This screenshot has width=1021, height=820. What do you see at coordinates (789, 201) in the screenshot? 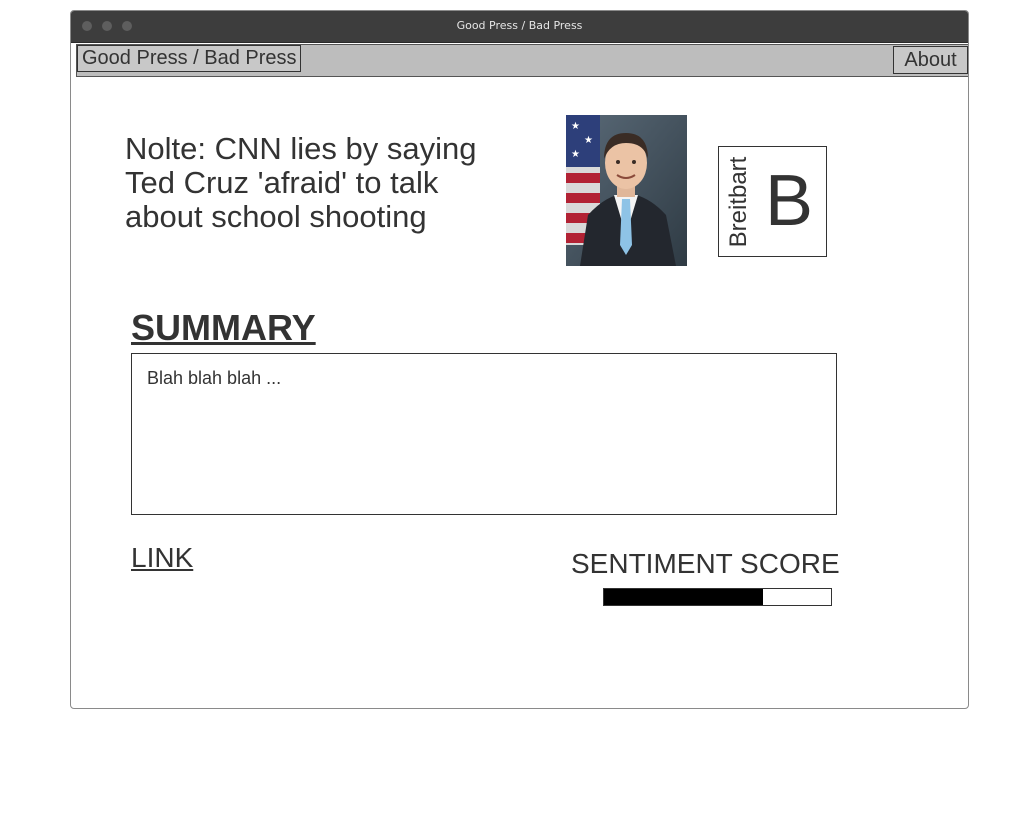
I see `source-grade: B` at bounding box center [789, 201].